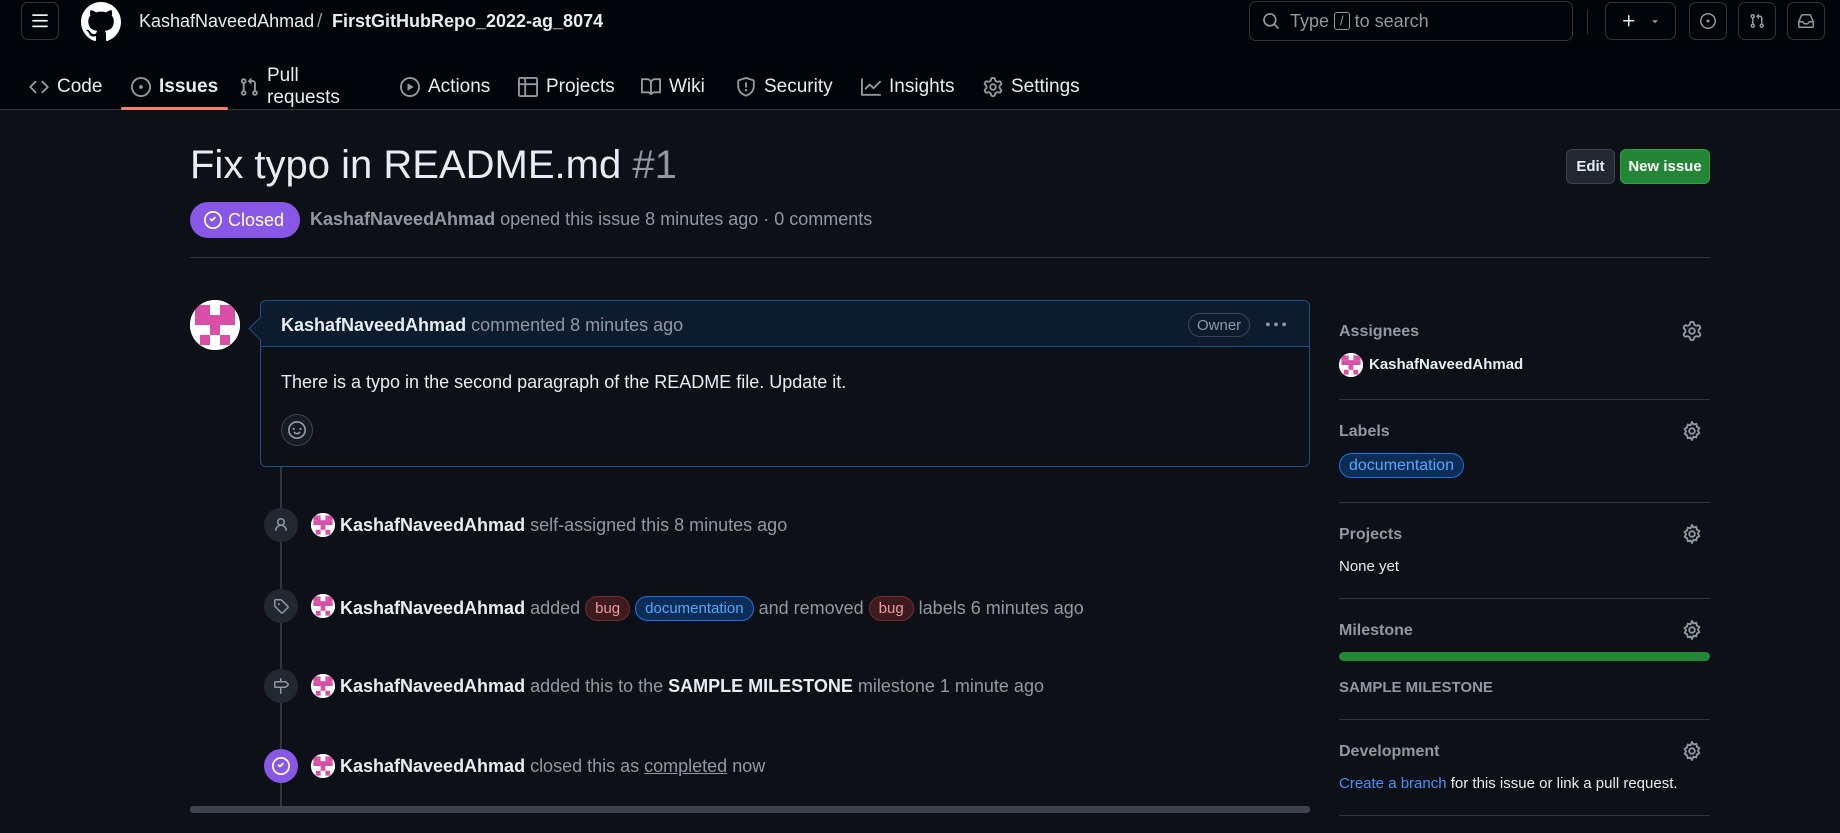  Describe the element at coordinates (402, 219) in the screenshot. I see `issue-author-link: KashafNaveedAhmad` at that location.